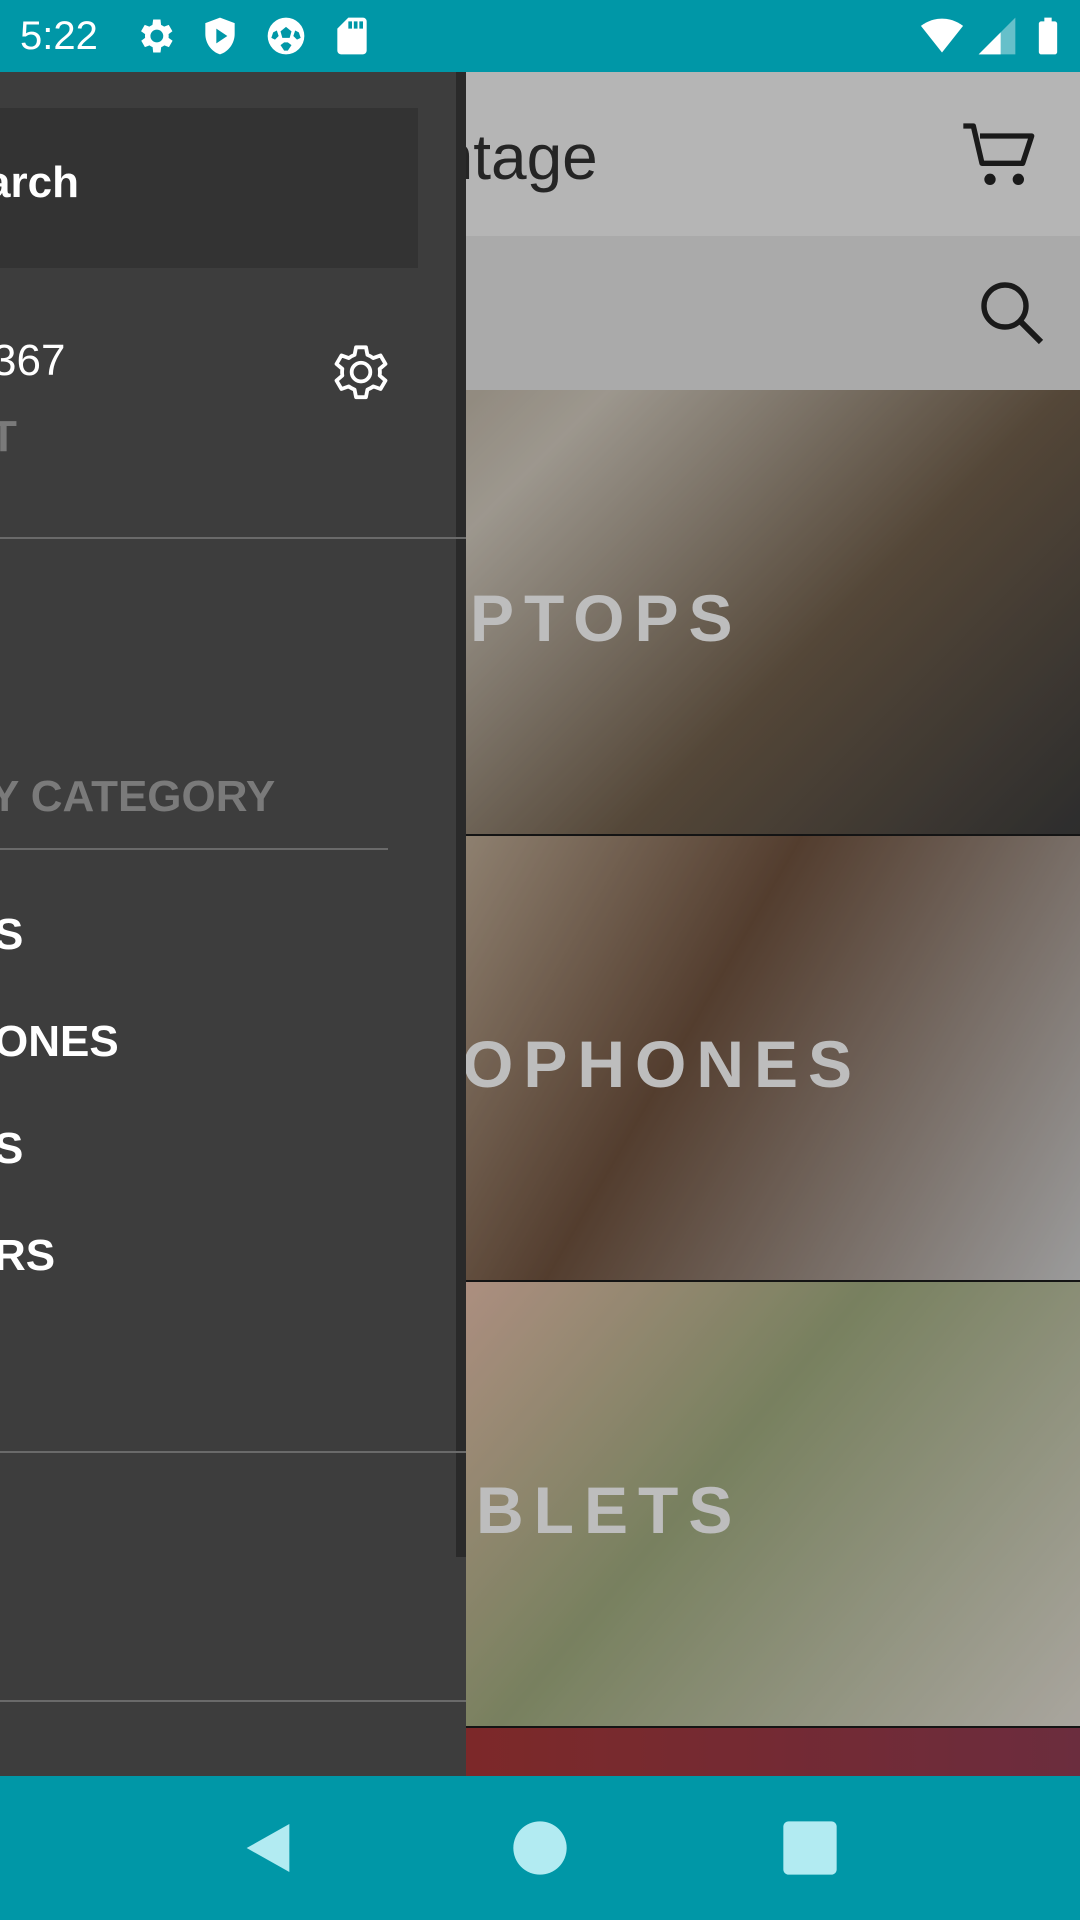 The image size is (1080, 1920). What do you see at coordinates (59, 1042) in the screenshot?
I see `drawer-item-headphones: ONES` at bounding box center [59, 1042].